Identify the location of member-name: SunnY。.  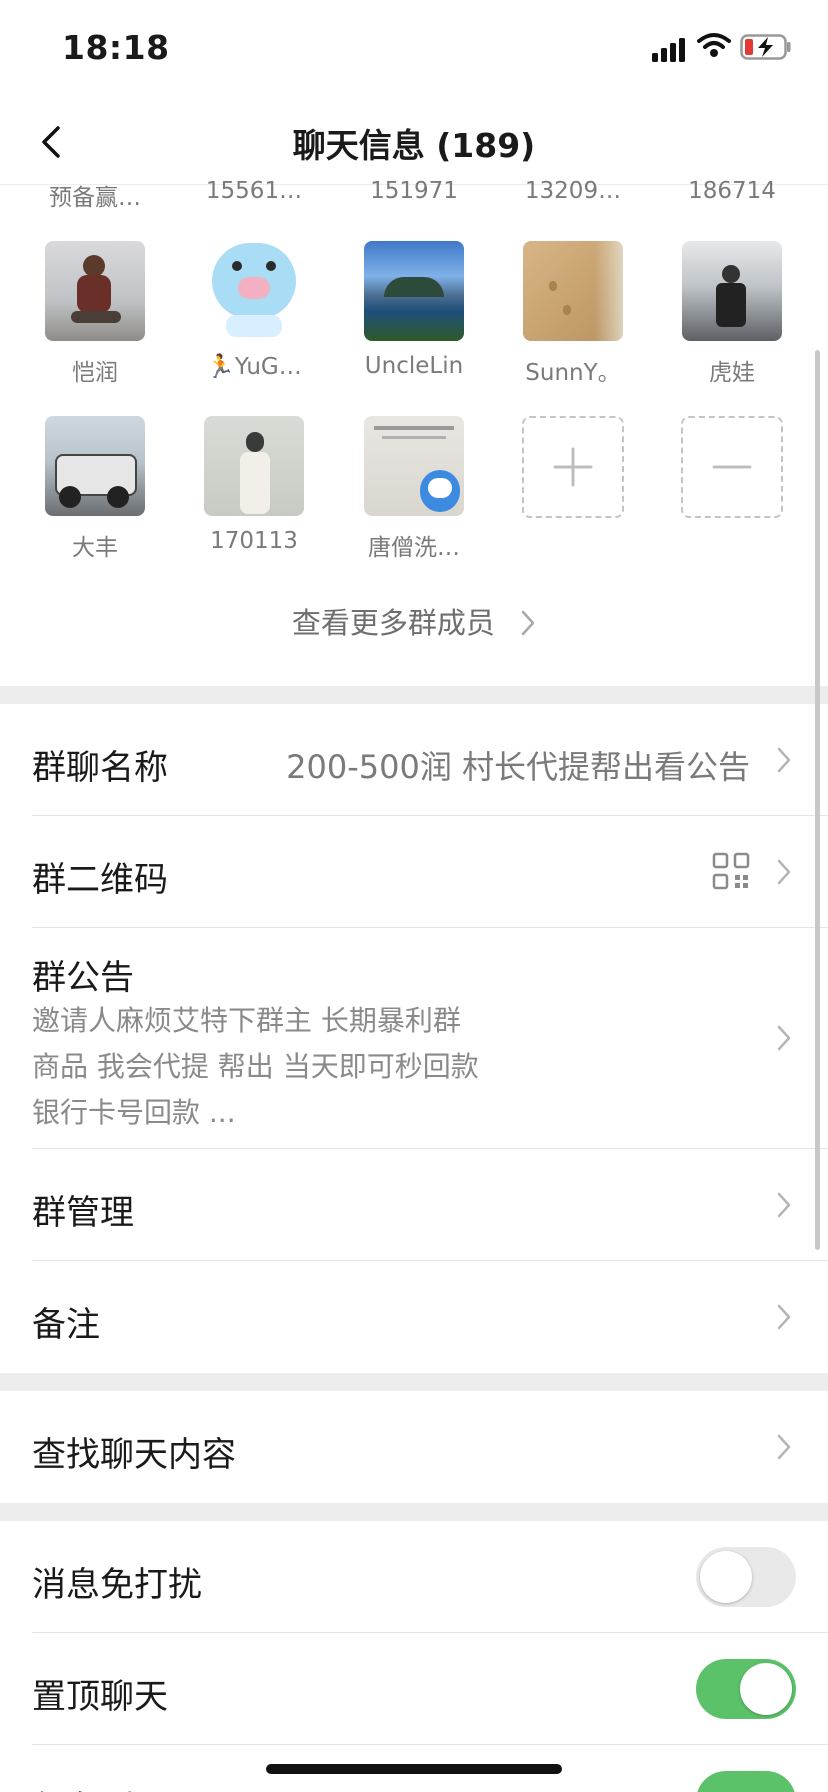
(573, 373).